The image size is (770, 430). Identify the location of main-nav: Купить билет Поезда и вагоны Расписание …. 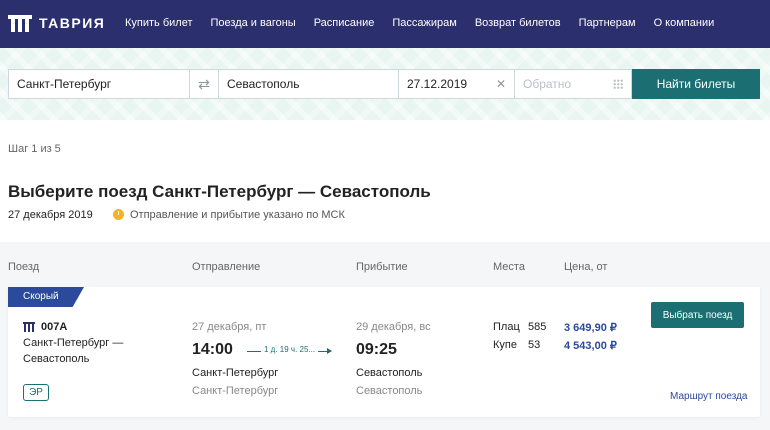
(428, 23).